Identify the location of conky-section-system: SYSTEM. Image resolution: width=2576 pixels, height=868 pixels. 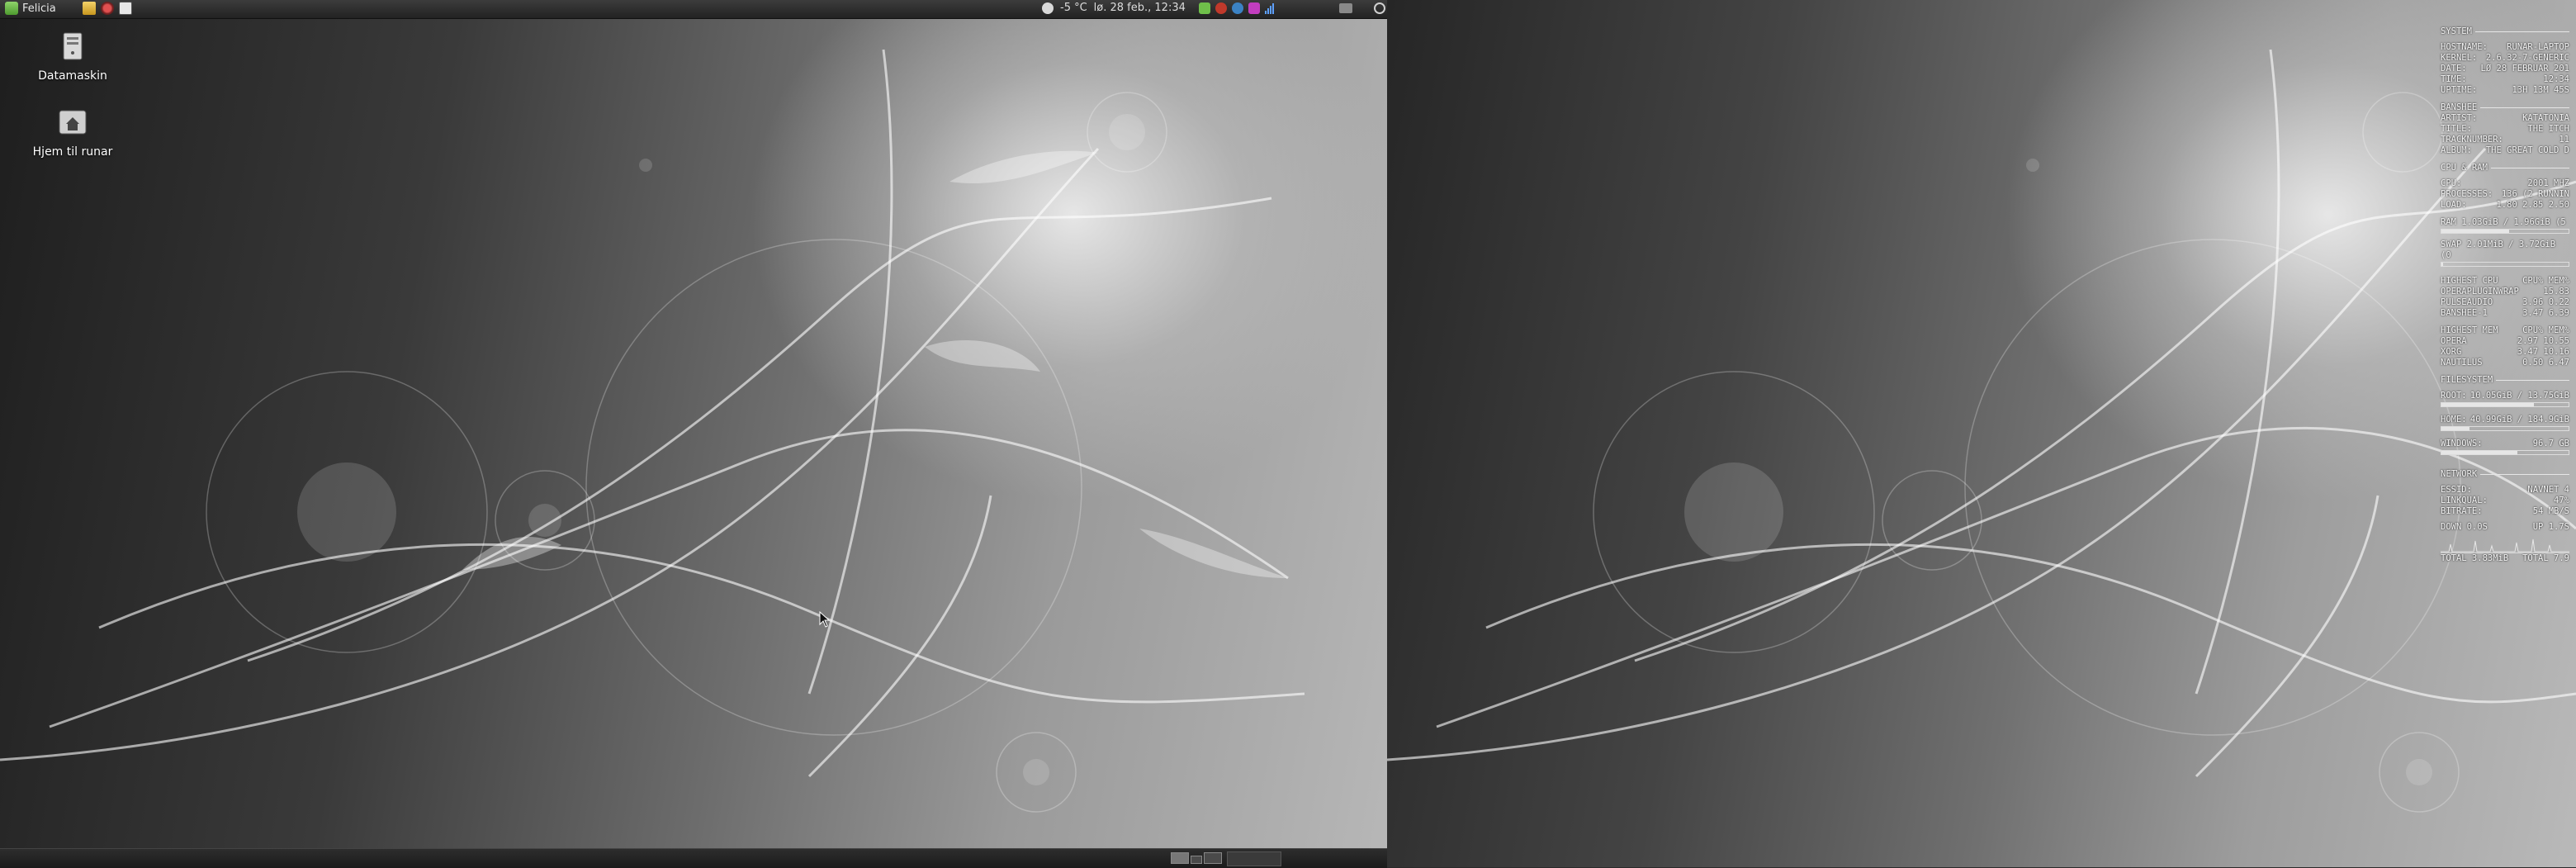
(2505, 31).